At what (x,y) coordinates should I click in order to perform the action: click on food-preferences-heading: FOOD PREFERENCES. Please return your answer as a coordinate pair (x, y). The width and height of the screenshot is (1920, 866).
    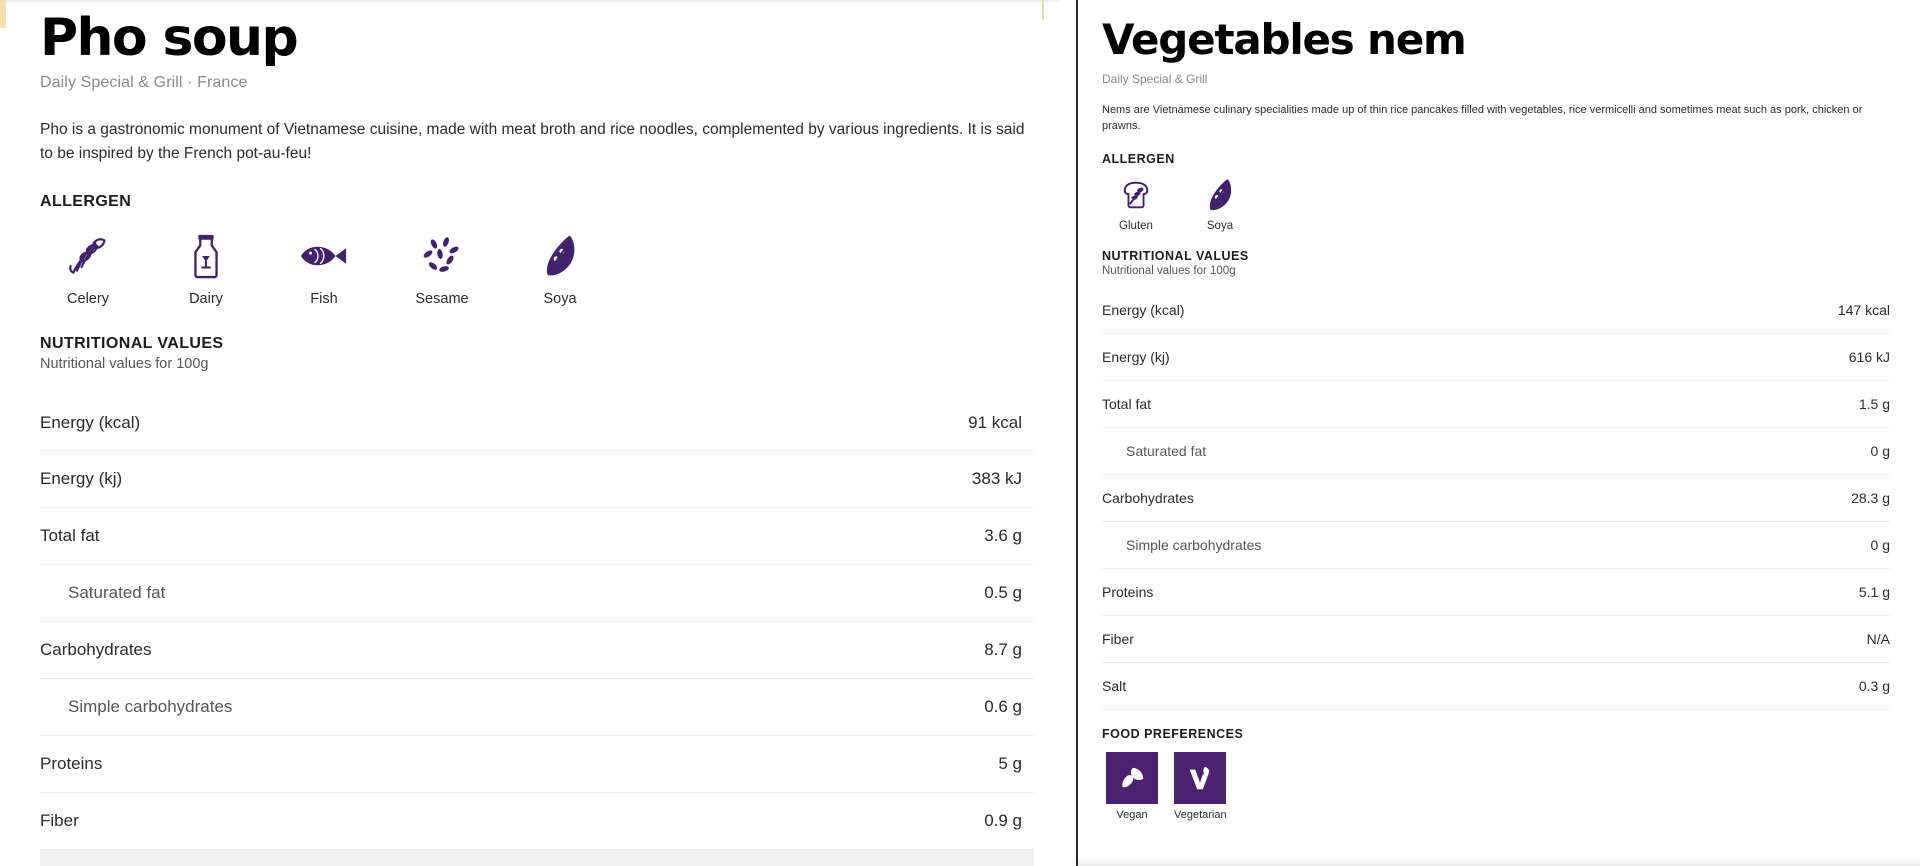
    Looking at the image, I should click on (1173, 733).